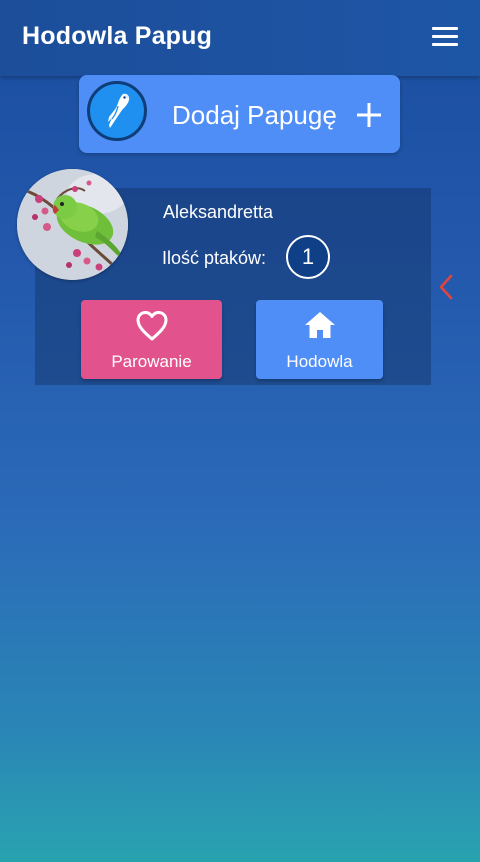 This screenshot has height=862, width=480. I want to click on breeding-button: Hodowla, so click(319, 339).